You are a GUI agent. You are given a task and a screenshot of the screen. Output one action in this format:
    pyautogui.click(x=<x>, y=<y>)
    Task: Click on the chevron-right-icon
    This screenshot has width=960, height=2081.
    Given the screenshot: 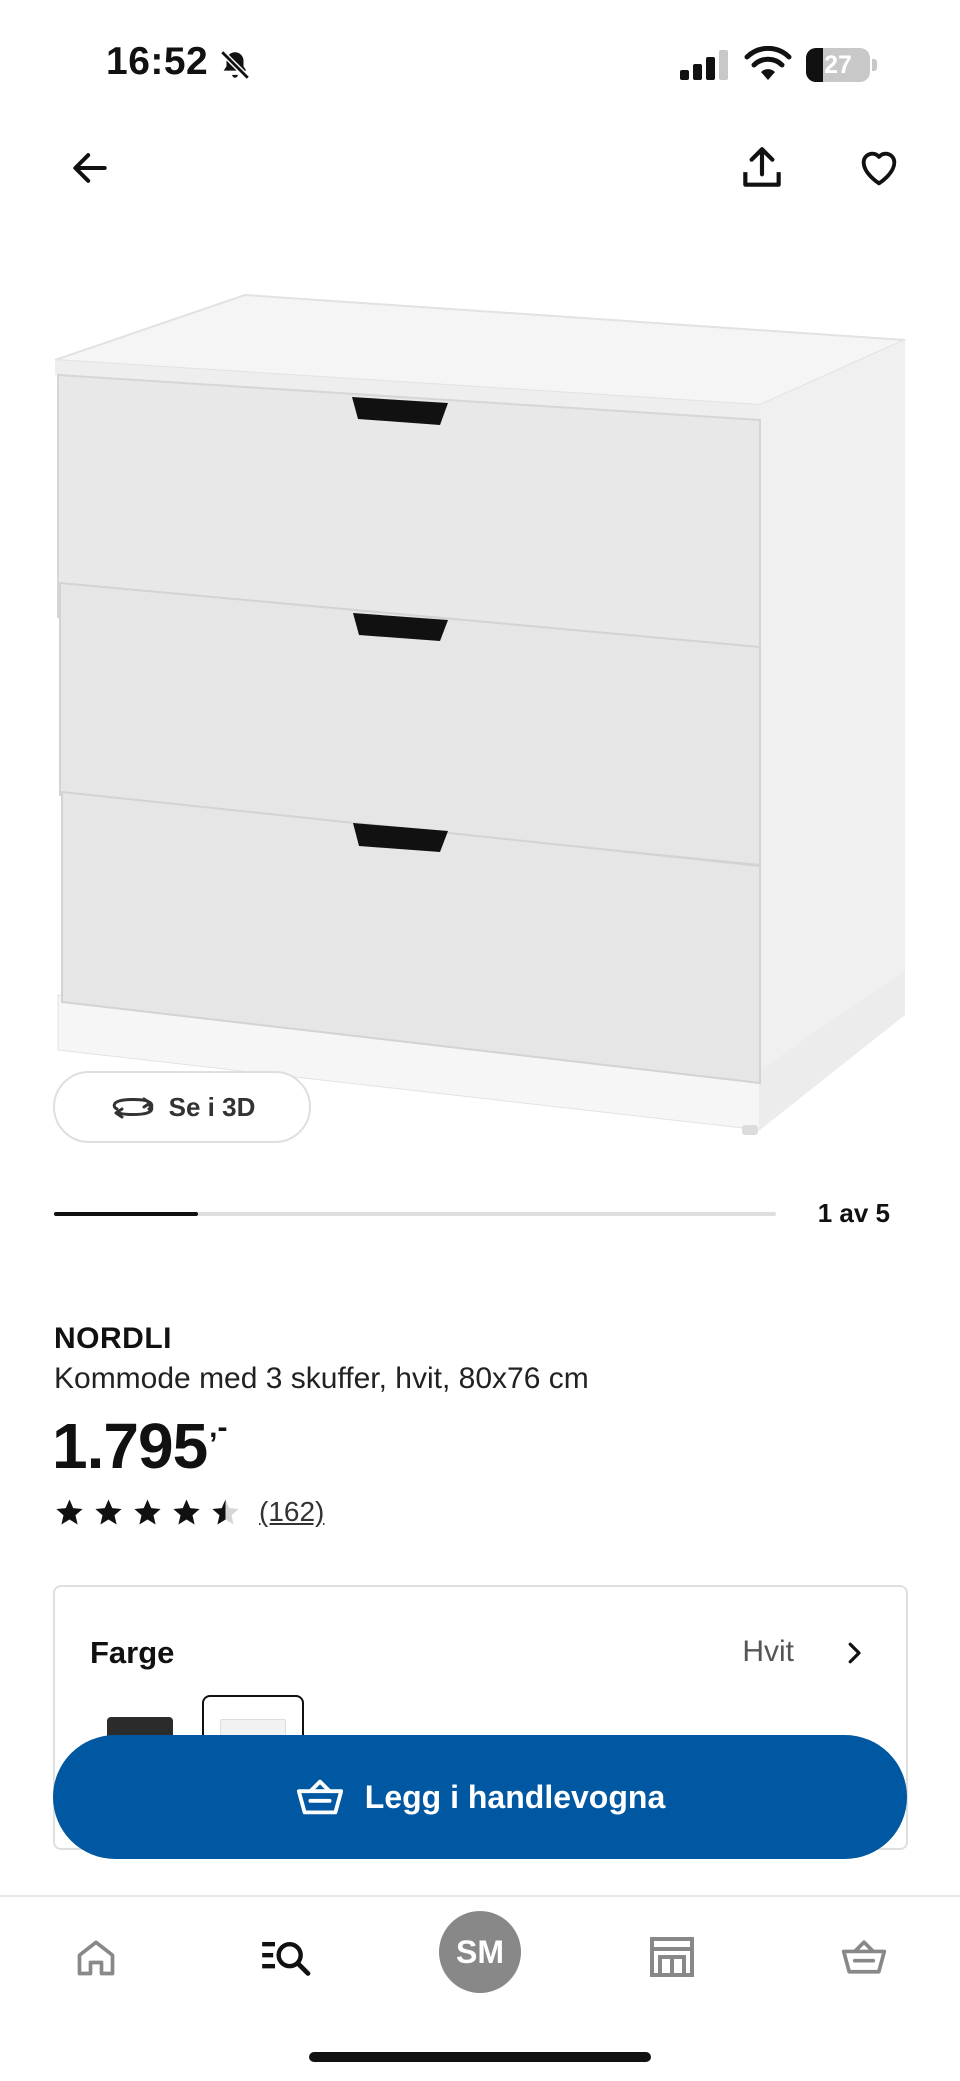 What is the action you would take?
    pyautogui.click(x=854, y=1653)
    